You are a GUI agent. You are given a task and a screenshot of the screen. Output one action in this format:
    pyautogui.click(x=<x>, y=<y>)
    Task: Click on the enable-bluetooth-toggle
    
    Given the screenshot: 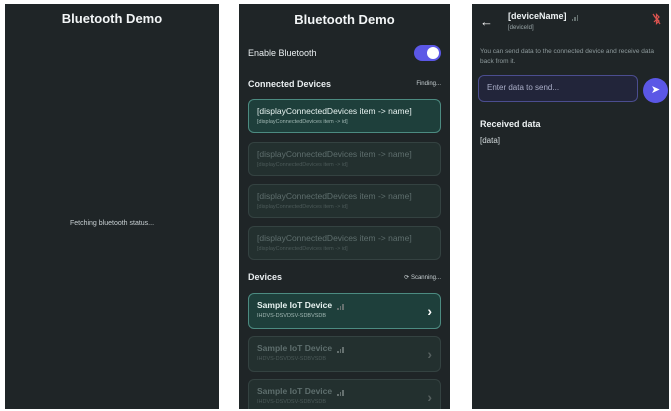 What is the action you would take?
    pyautogui.click(x=427, y=53)
    